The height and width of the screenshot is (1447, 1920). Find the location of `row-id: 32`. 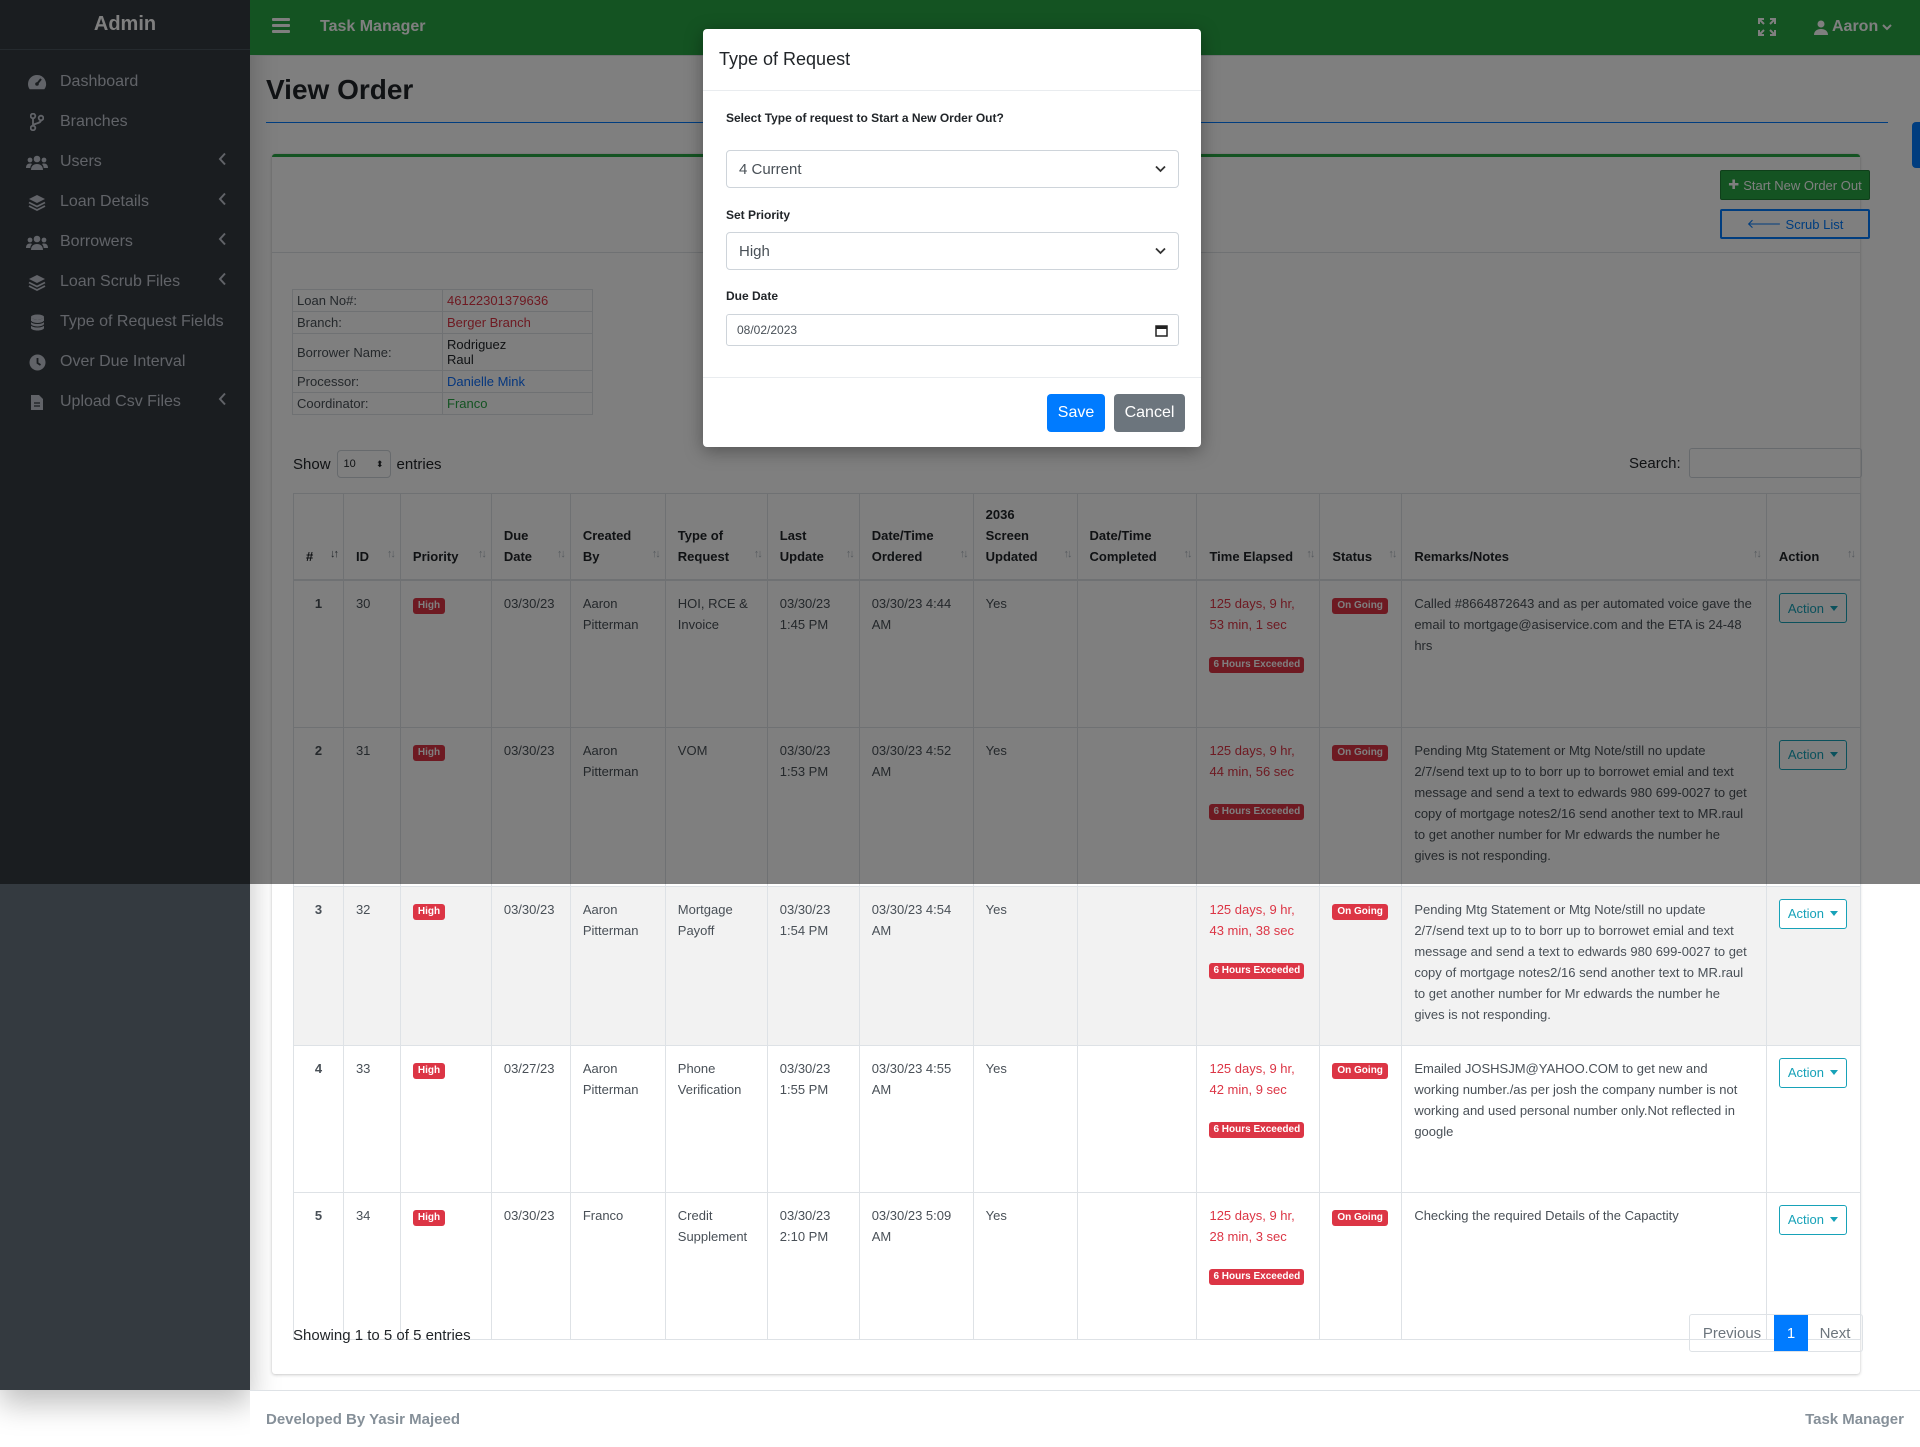

row-id: 32 is located at coordinates (371, 965).